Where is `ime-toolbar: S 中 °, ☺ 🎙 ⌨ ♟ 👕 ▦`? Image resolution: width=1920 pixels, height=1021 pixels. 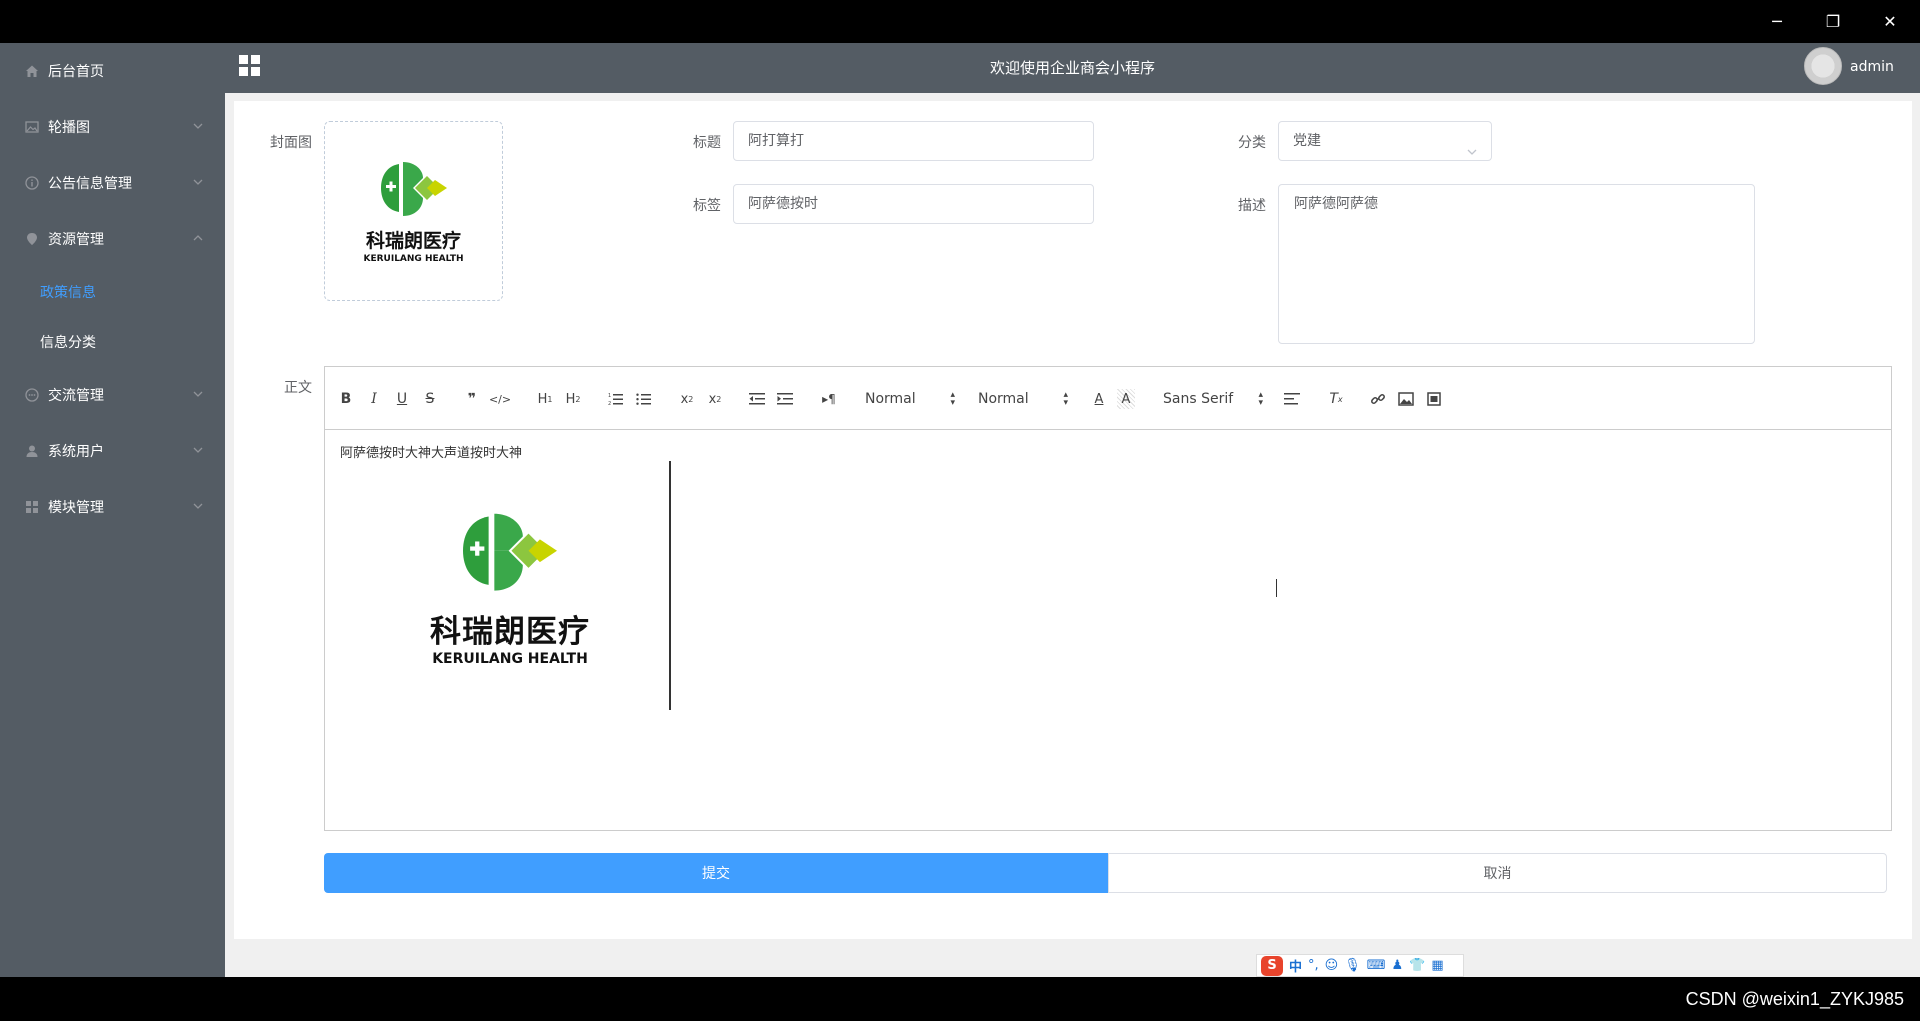 ime-toolbar: S 中 °, ☺ 🎙 ⌨ ♟ 👕 ▦ is located at coordinates (1360, 965).